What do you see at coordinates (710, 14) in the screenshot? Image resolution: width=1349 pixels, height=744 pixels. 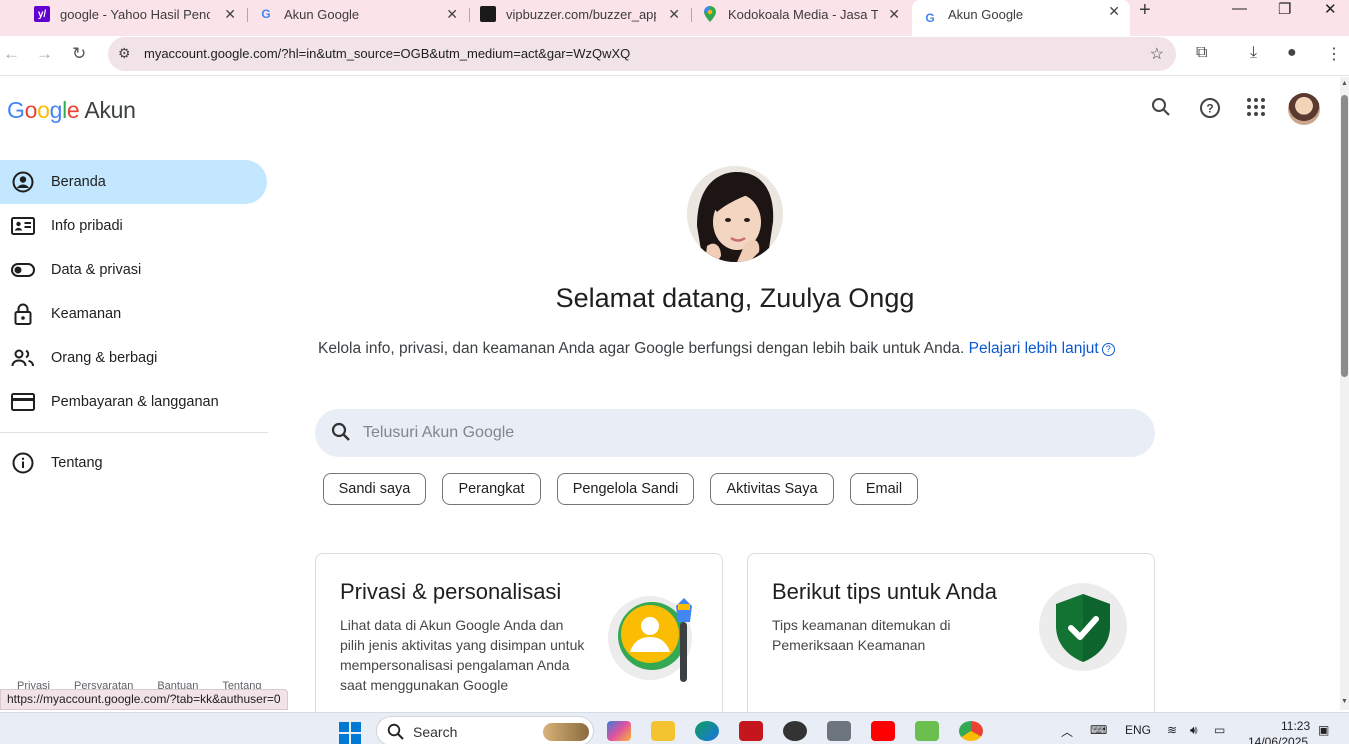 I see `maps-pin-icon` at bounding box center [710, 14].